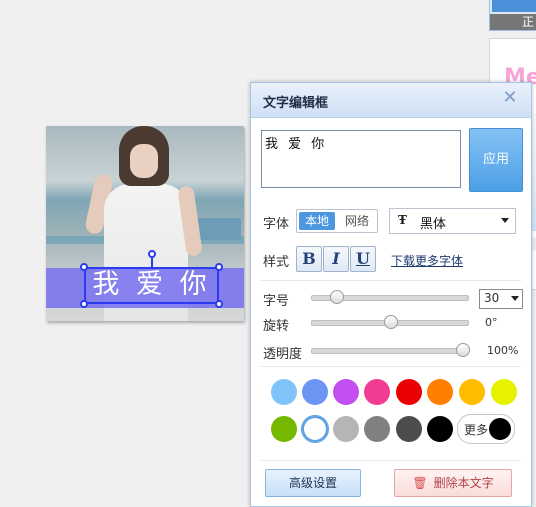  What do you see at coordinates (492, 298) in the screenshot?
I see `size-value: 30` at bounding box center [492, 298].